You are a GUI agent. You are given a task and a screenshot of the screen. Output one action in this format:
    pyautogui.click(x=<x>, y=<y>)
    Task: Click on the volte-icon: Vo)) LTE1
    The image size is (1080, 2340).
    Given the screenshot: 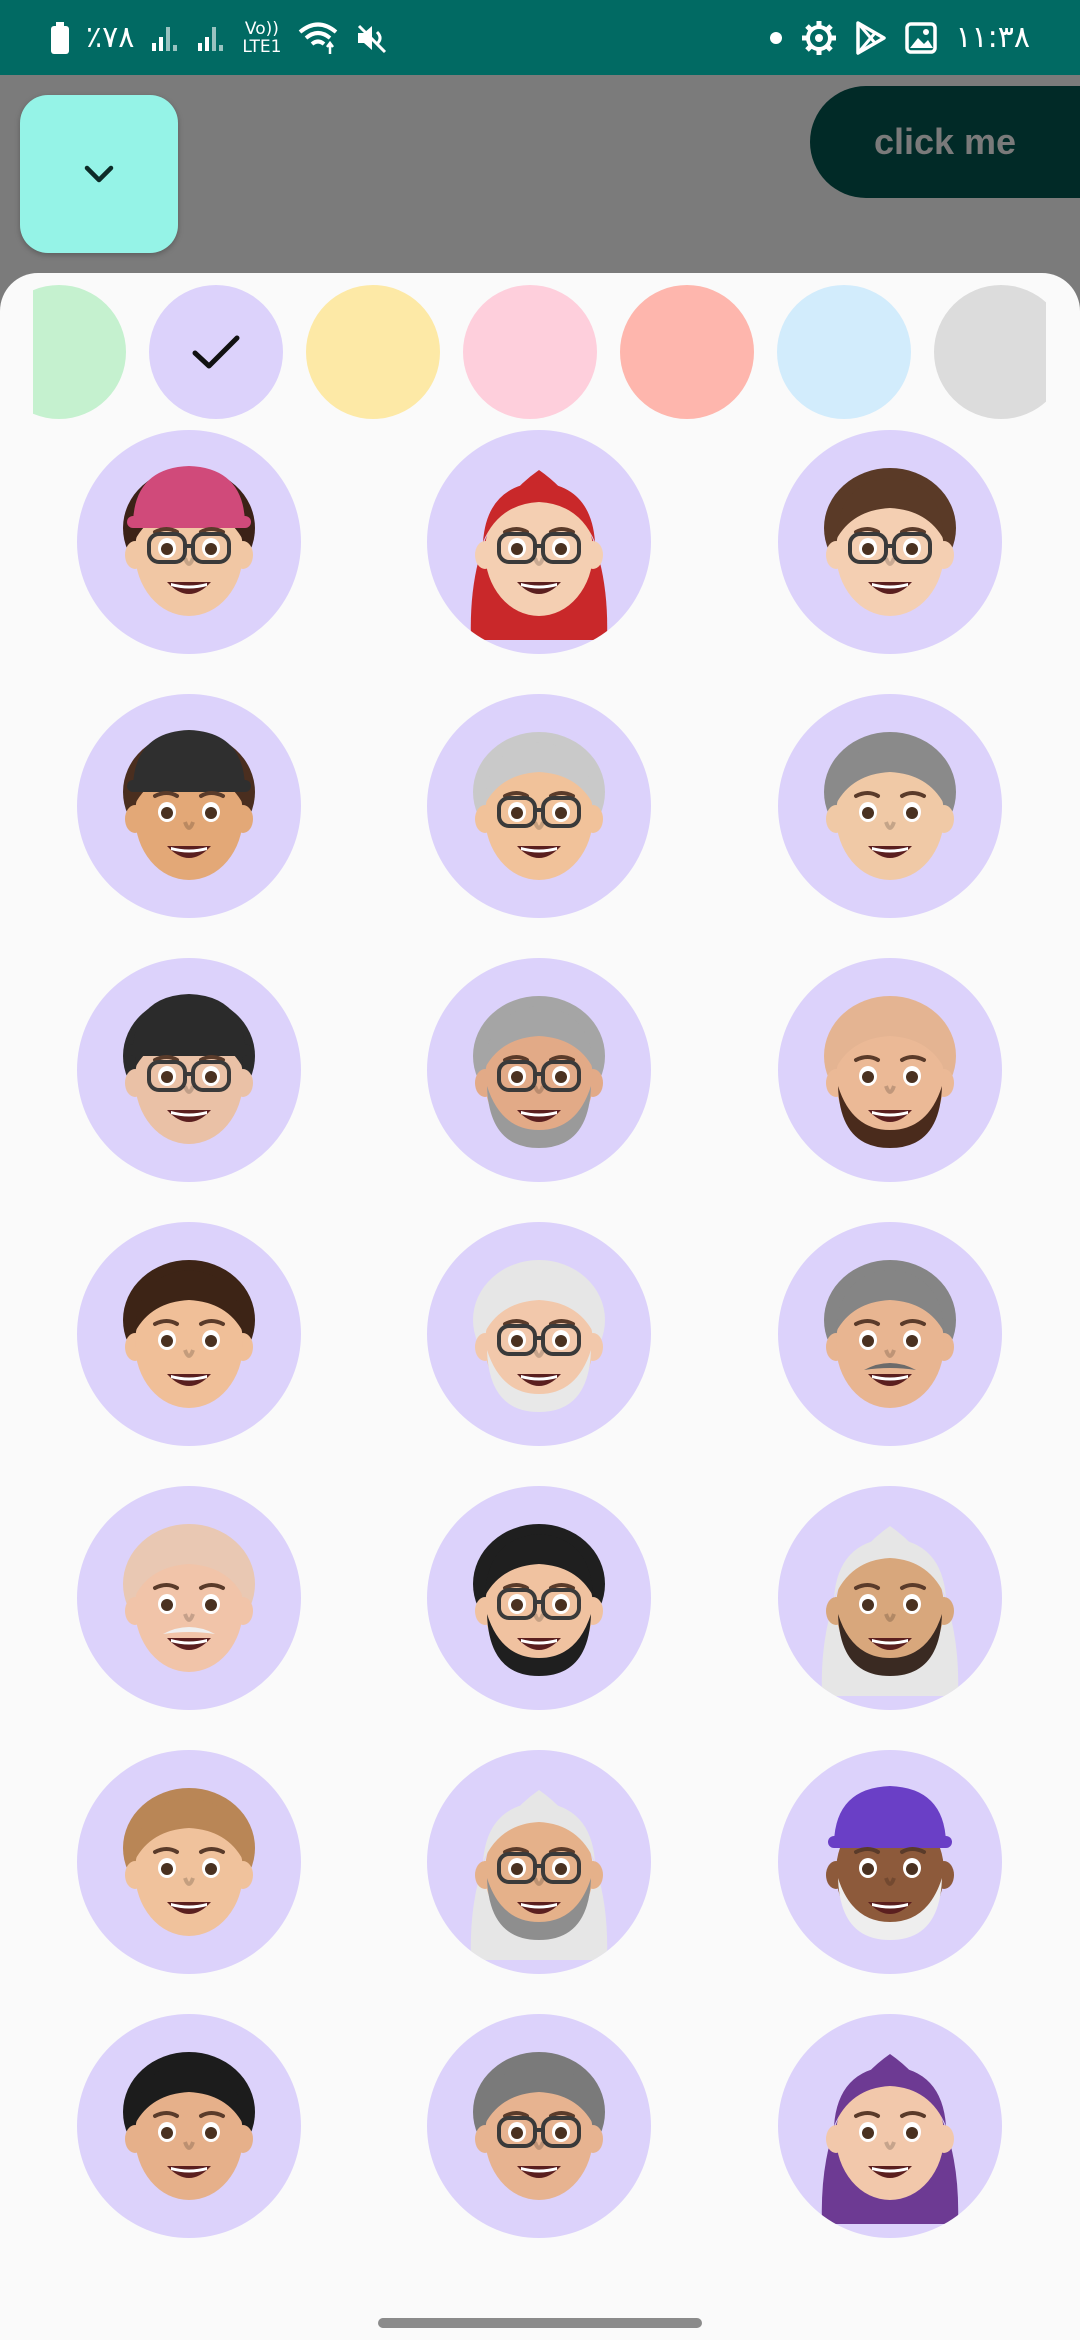 What is the action you would take?
    pyautogui.click(x=261, y=38)
    